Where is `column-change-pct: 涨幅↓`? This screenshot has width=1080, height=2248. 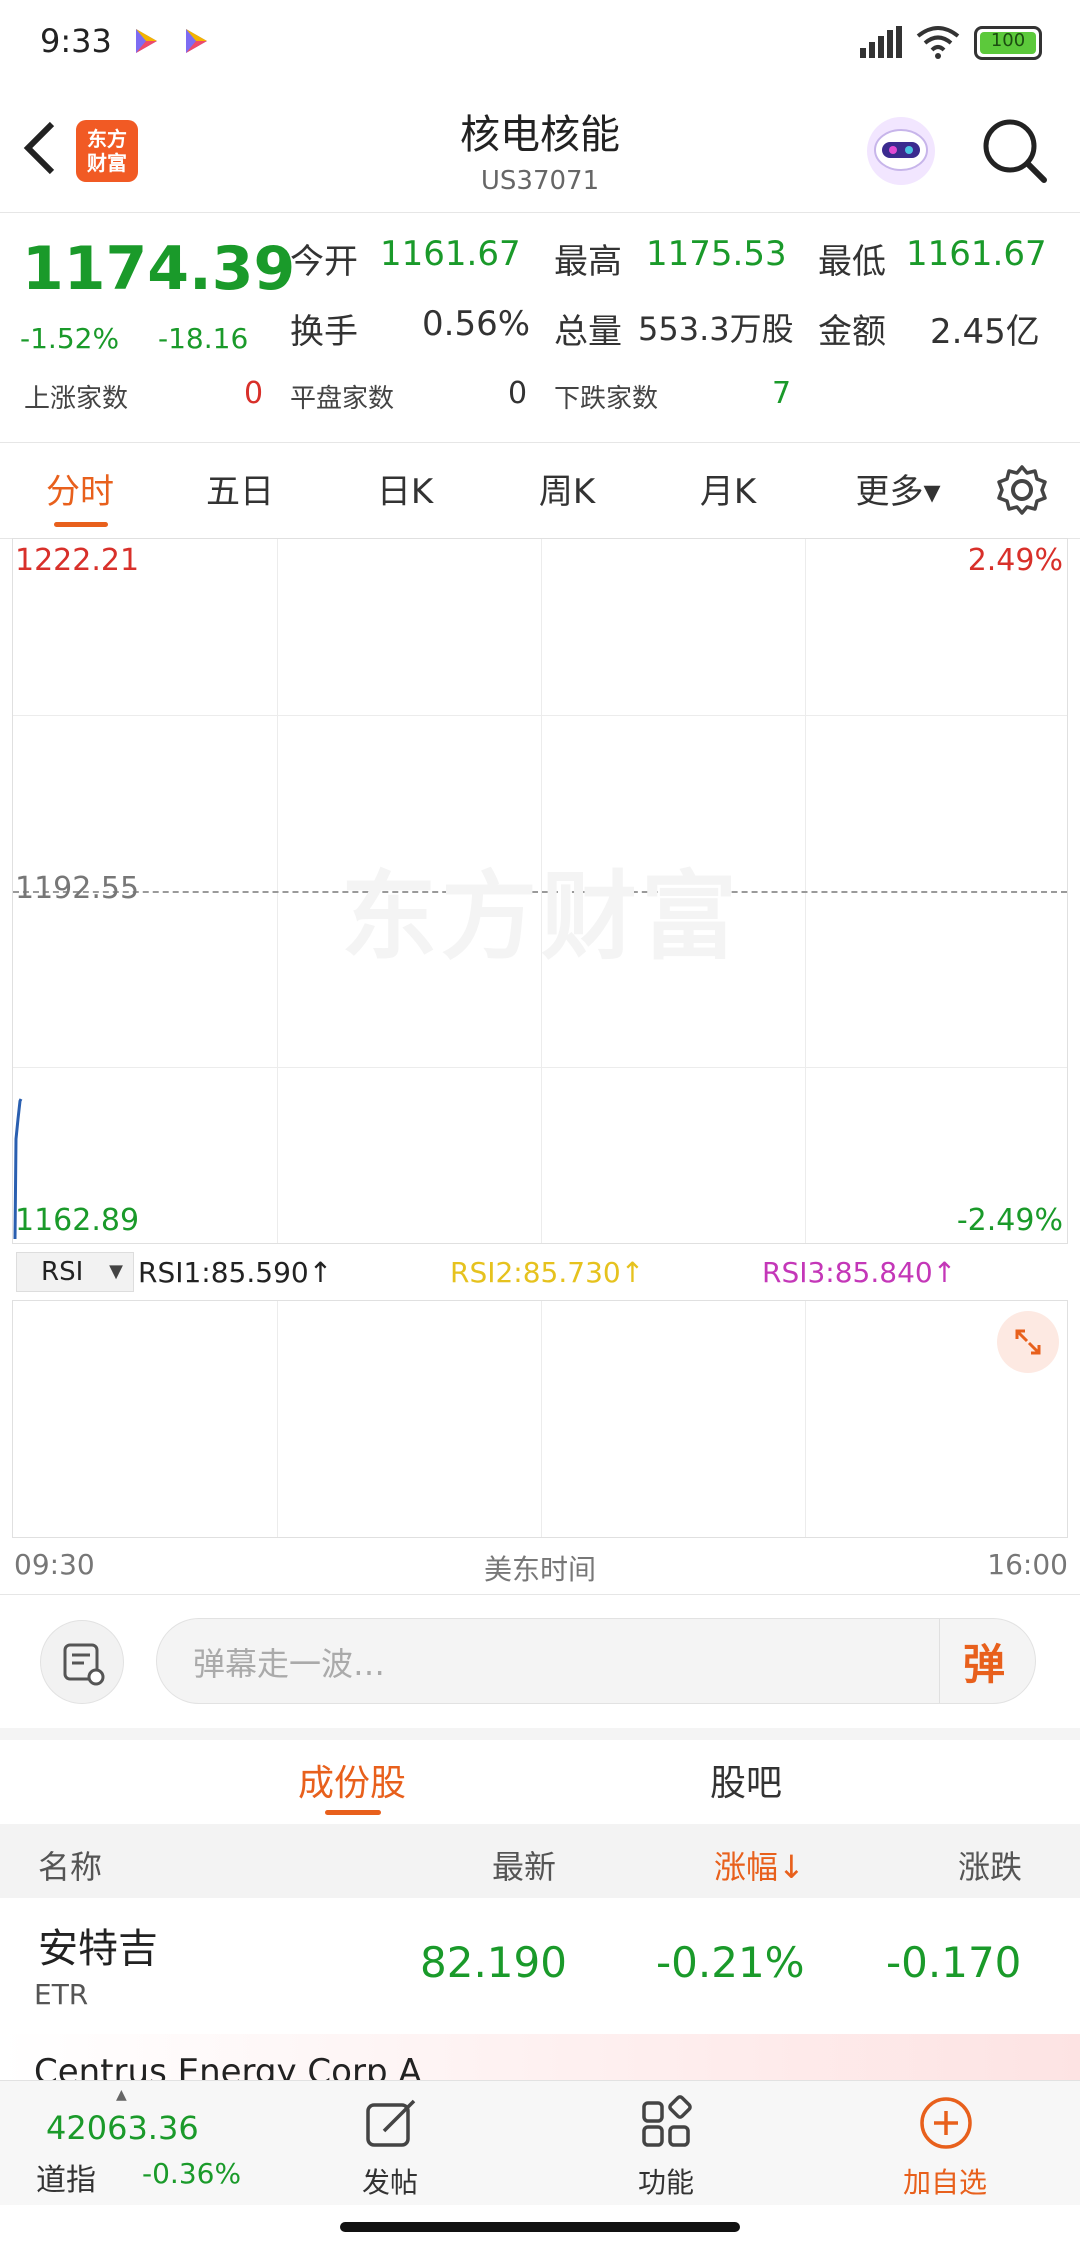
column-change-pct: 涨幅↓ is located at coordinates (759, 1865).